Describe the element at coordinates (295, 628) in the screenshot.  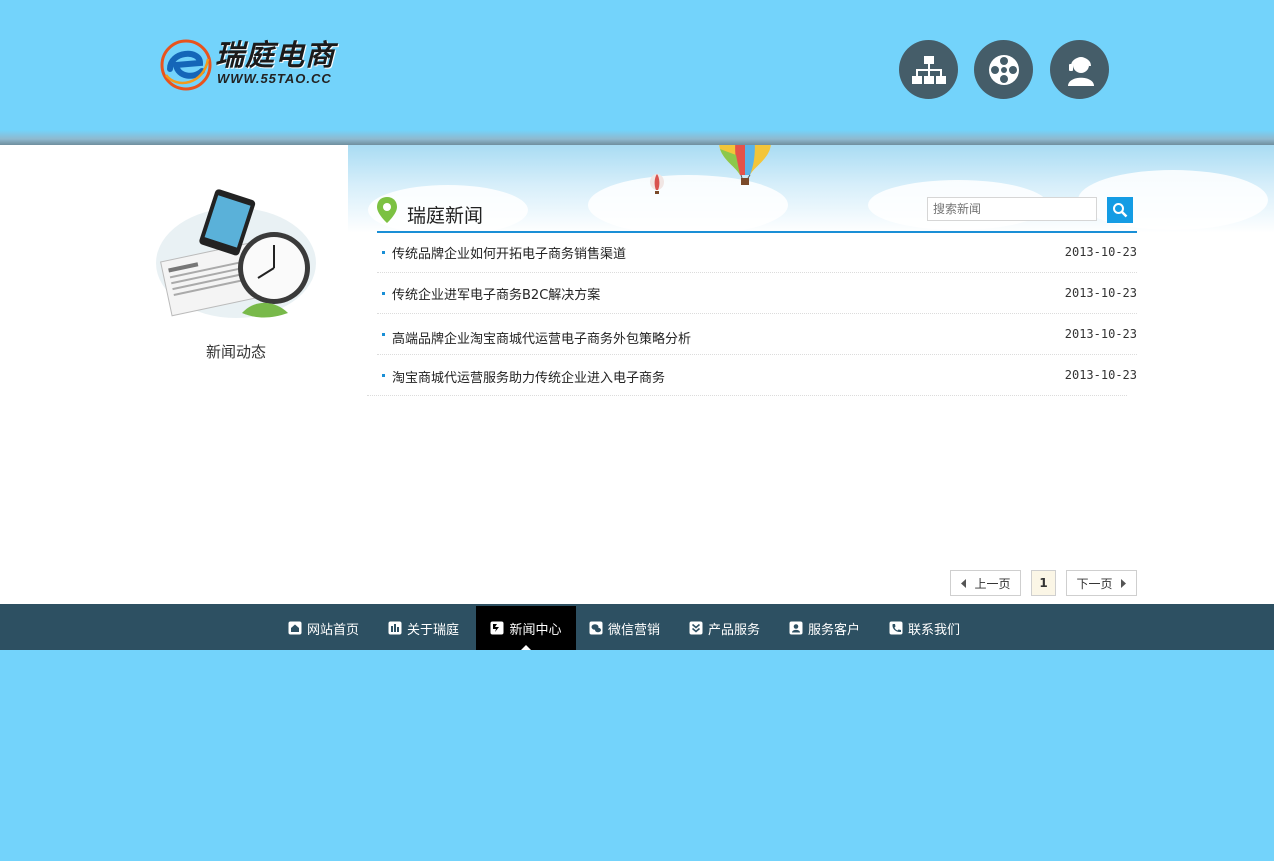
I see `home-icon` at that location.